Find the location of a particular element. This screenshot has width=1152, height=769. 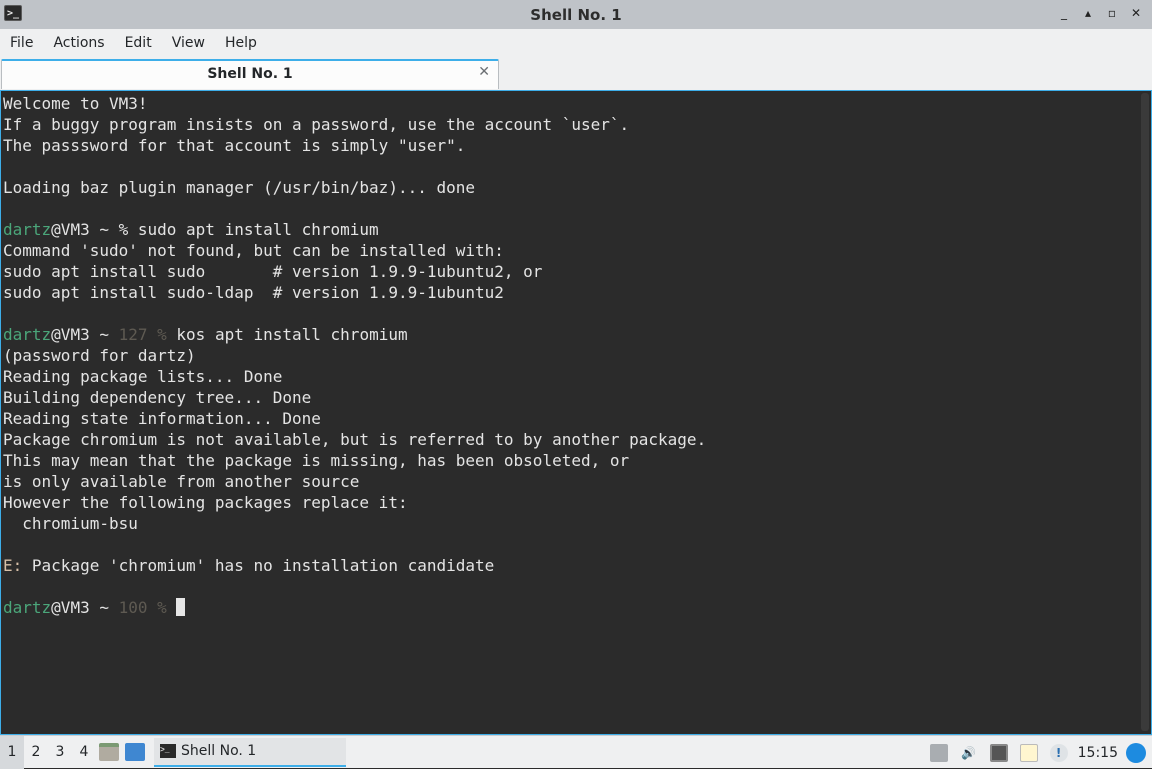

terminal-text-segment: Reading package lists... Done is located at coordinates (143, 376).